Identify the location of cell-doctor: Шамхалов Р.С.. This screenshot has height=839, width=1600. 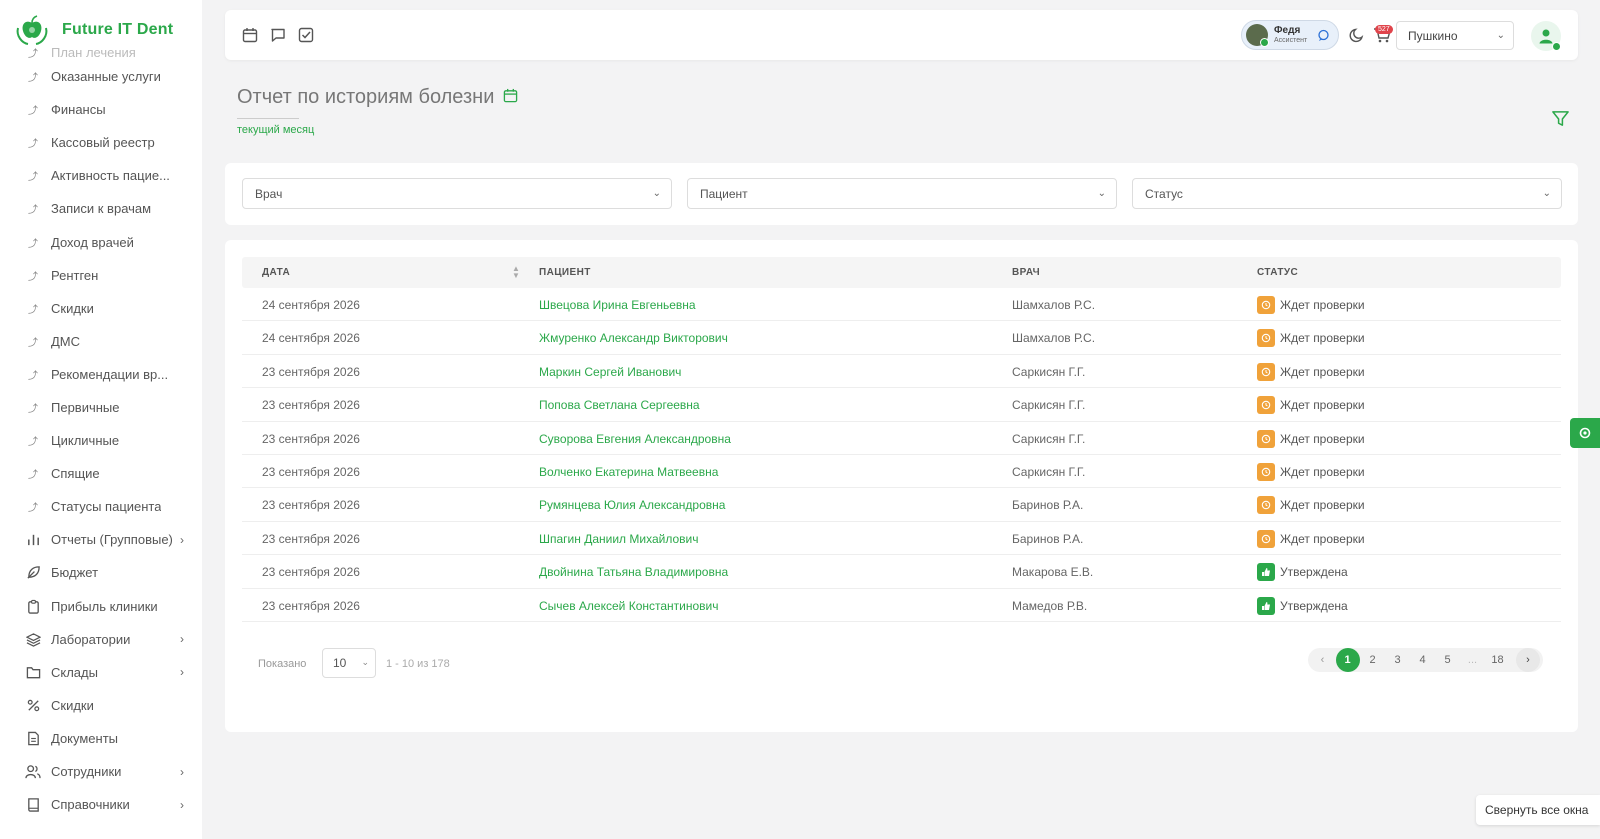
(1054, 338).